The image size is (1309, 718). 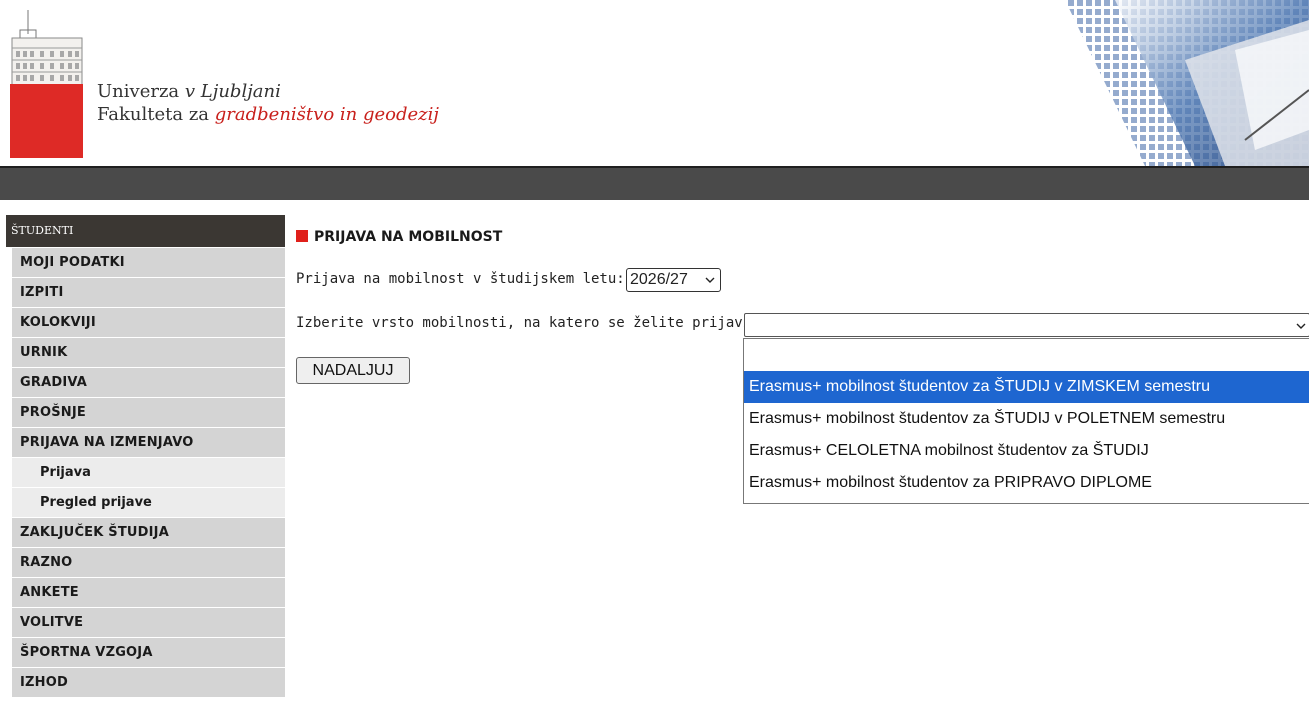 I want to click on sidebar-item-razno: RAZNO, so click(x=148, y=562).